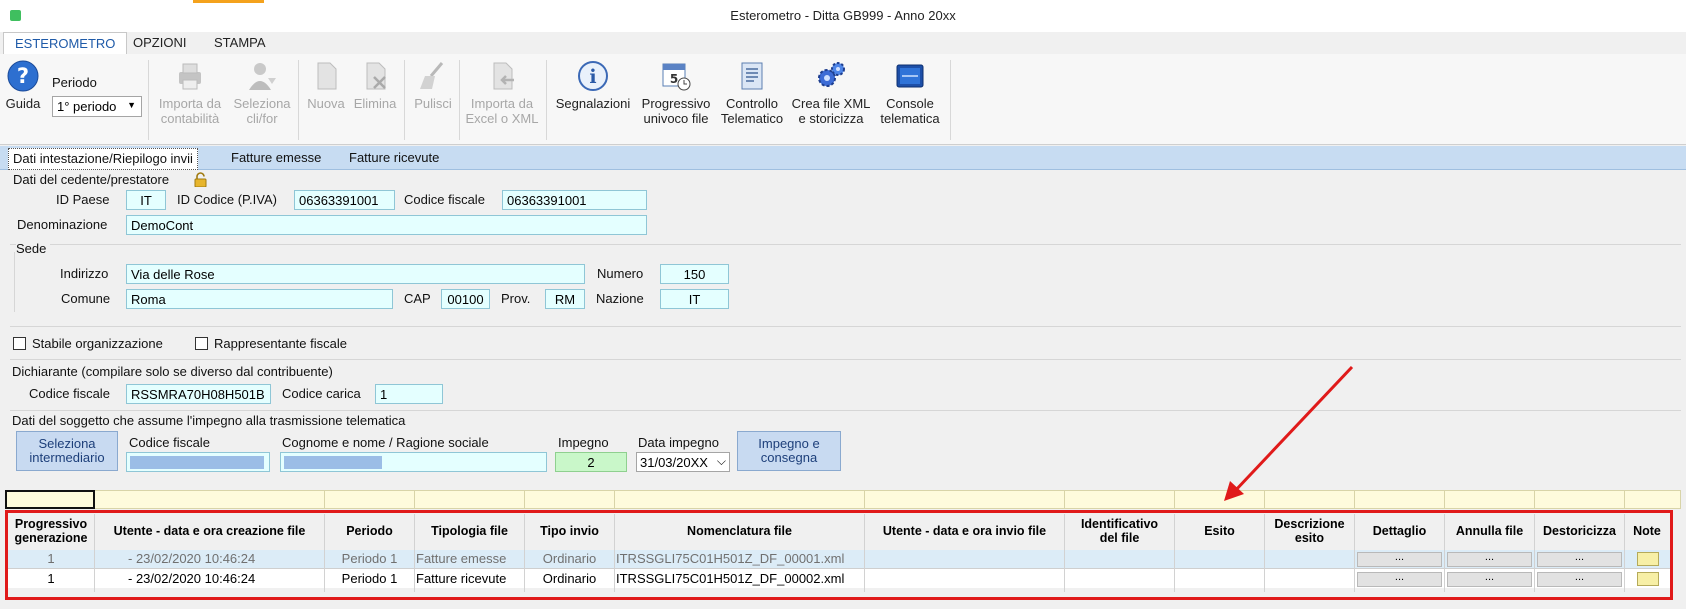 This screenshot has height=609, width=1686. Describe the element at coordinates (259, 299) in the screenshot. I see `comune-field: Roma` at that location.